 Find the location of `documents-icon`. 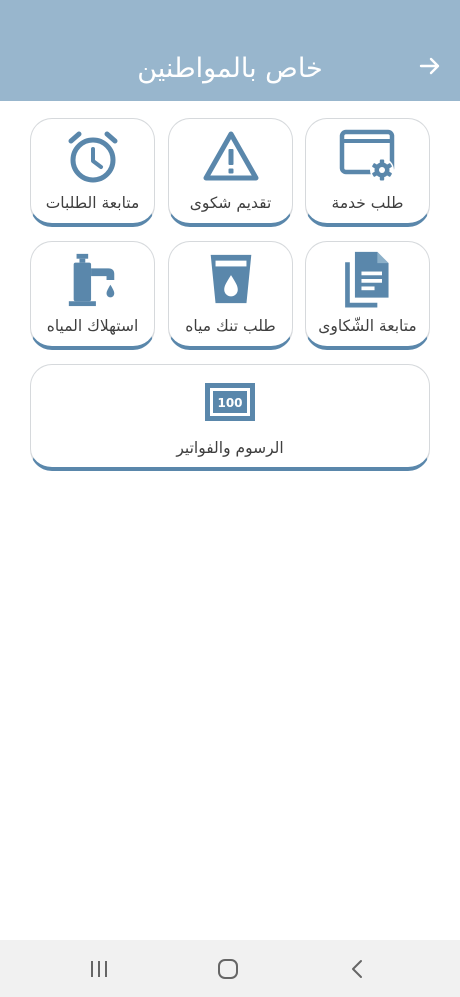

documents-icon is located at coordinates (366, 279).